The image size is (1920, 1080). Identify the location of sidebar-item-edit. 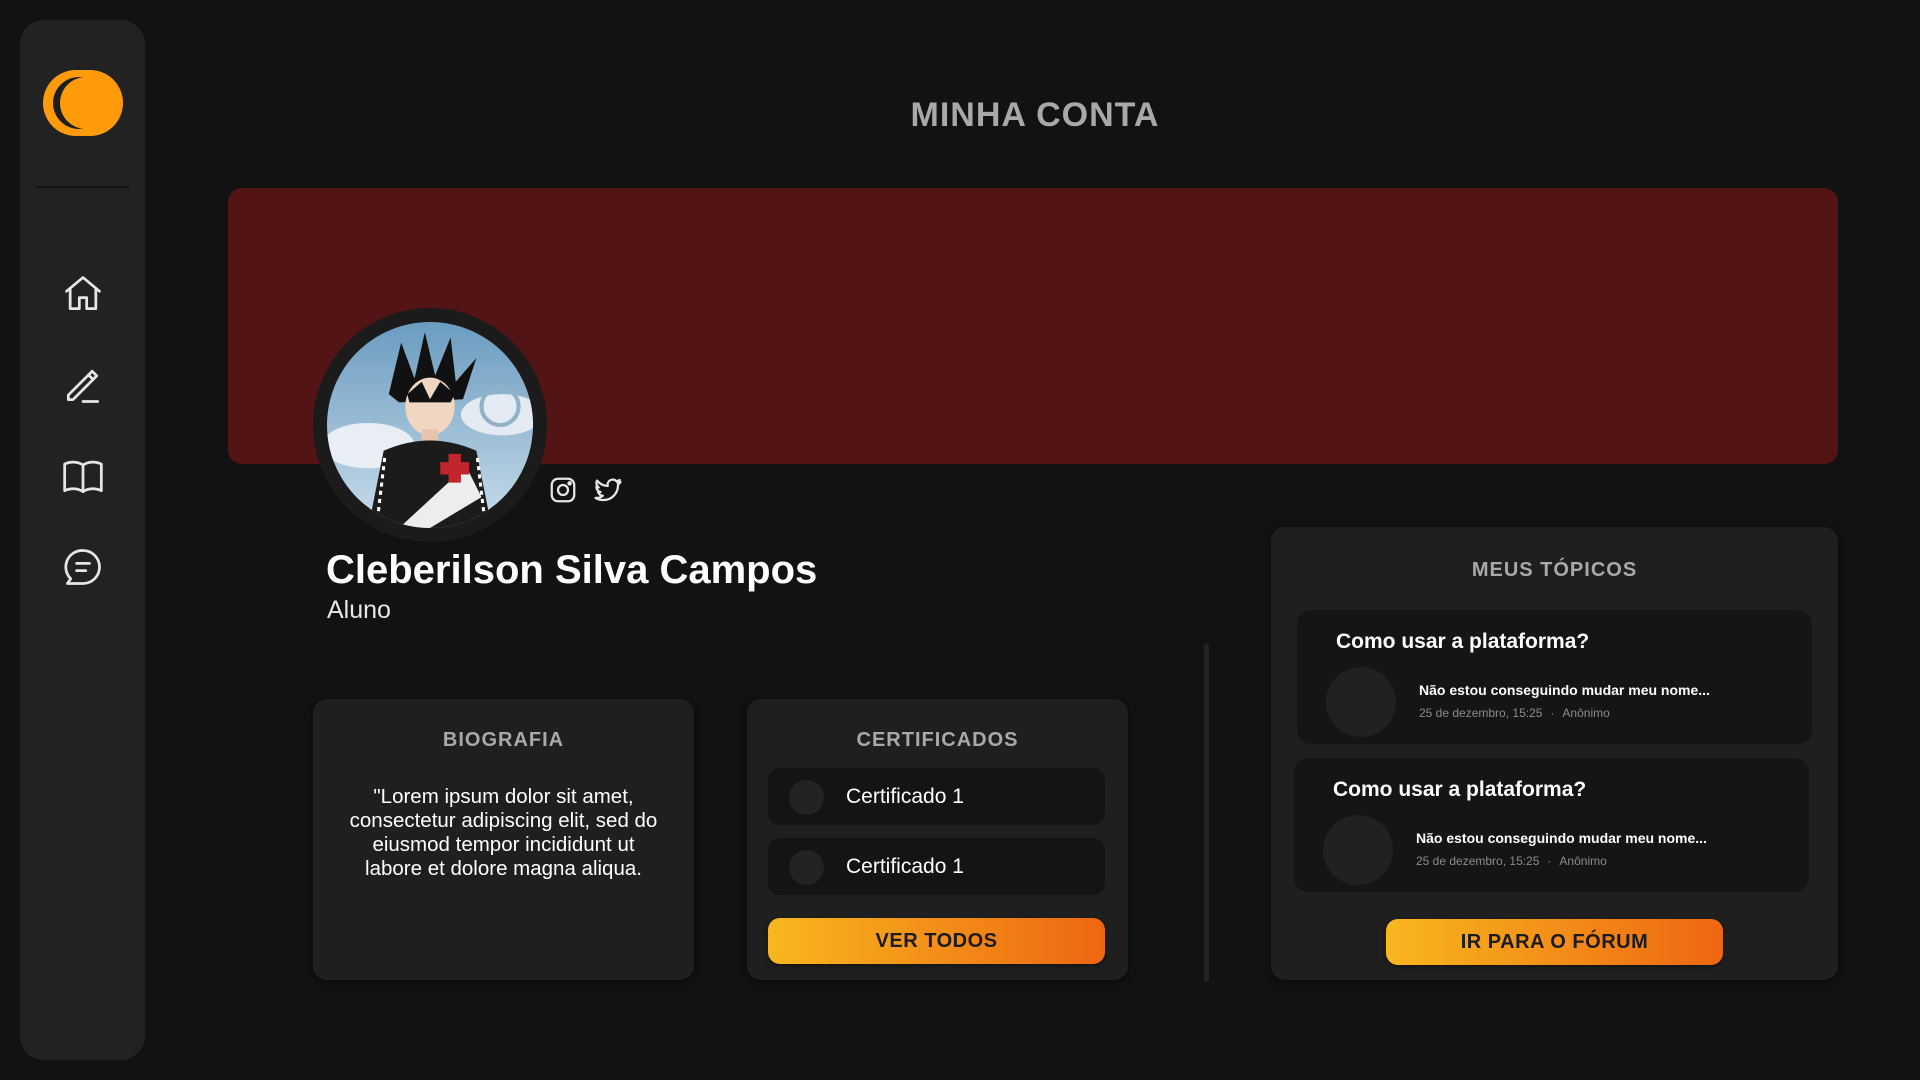
(83, 385).